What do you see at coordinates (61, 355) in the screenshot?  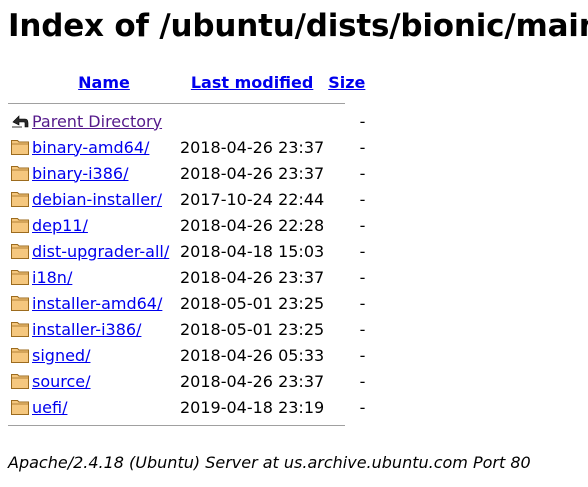 I see `directory-link: signed/` at bounding box center [61, 355].